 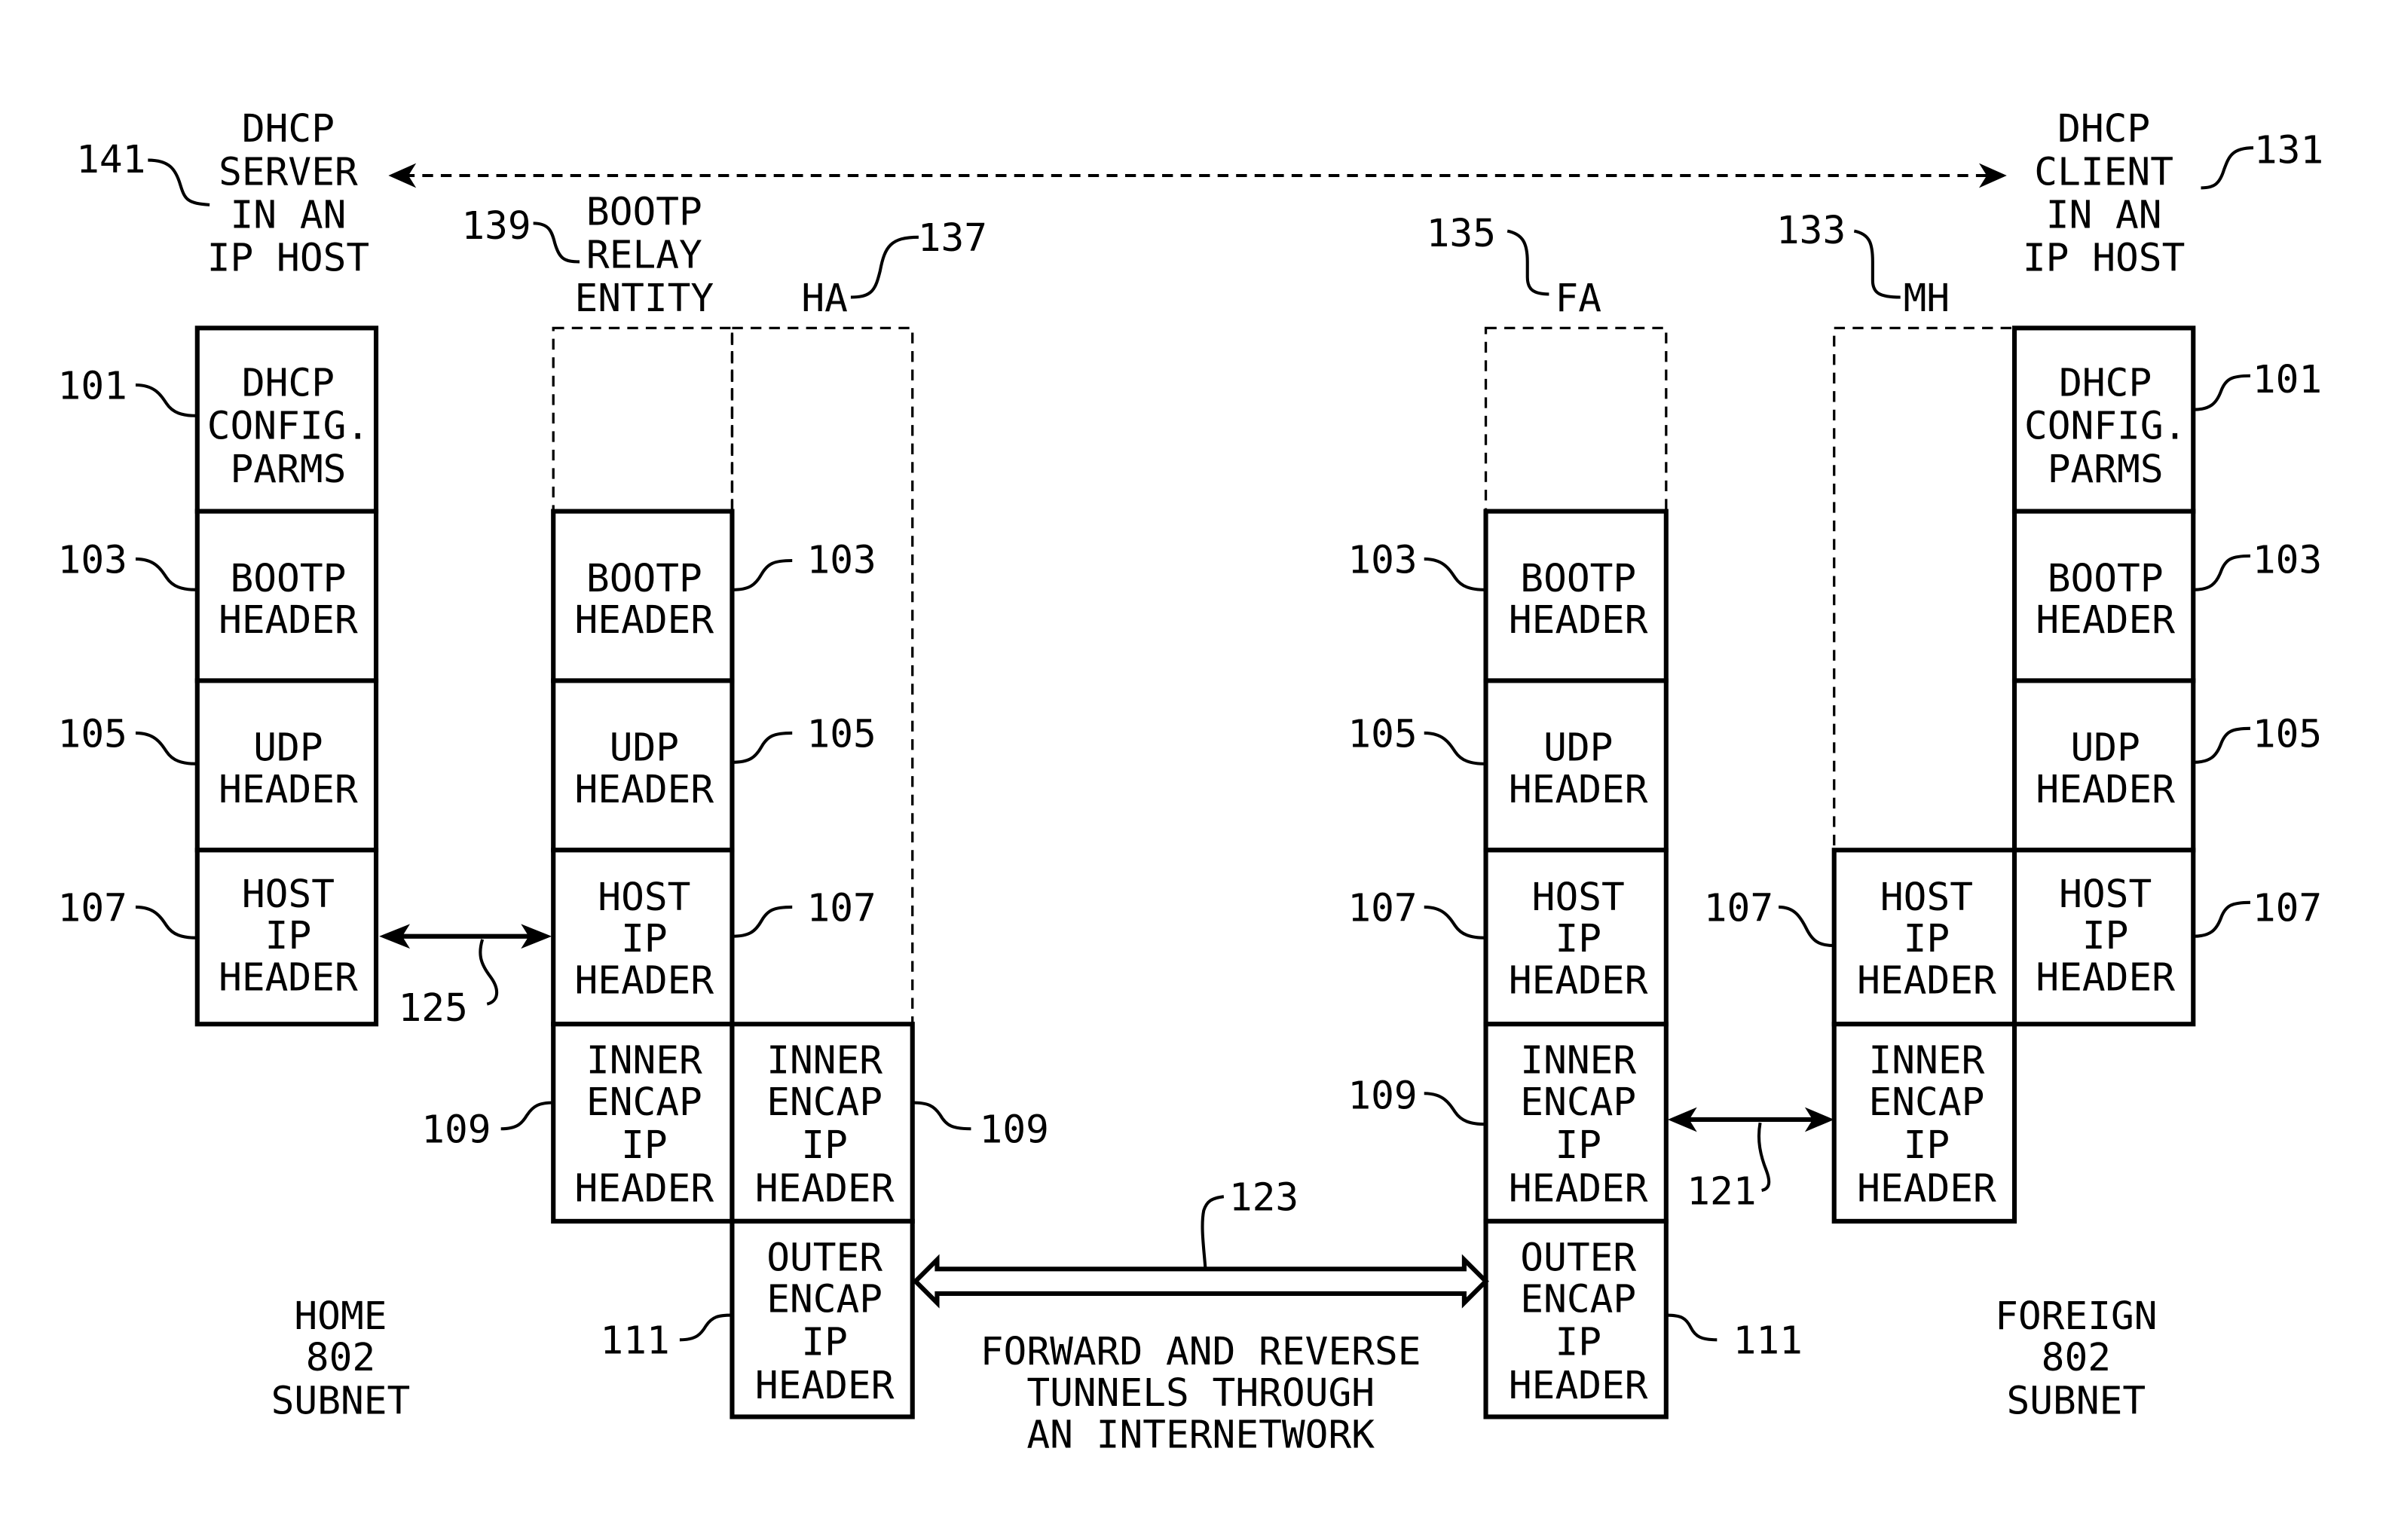 What do you see at coordinates (1860, 1036) in the screenshot?
I see `mh-stack: HOST IP HEADER INNER ENCAP IP HEADER 107` at bounding box center [1860, 1036].